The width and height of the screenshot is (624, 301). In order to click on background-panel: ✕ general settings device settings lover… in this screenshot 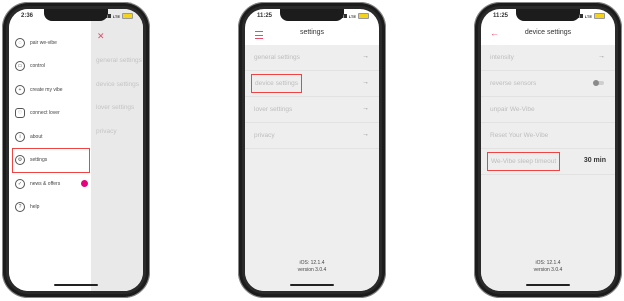, I will do `click(117, 150)`.